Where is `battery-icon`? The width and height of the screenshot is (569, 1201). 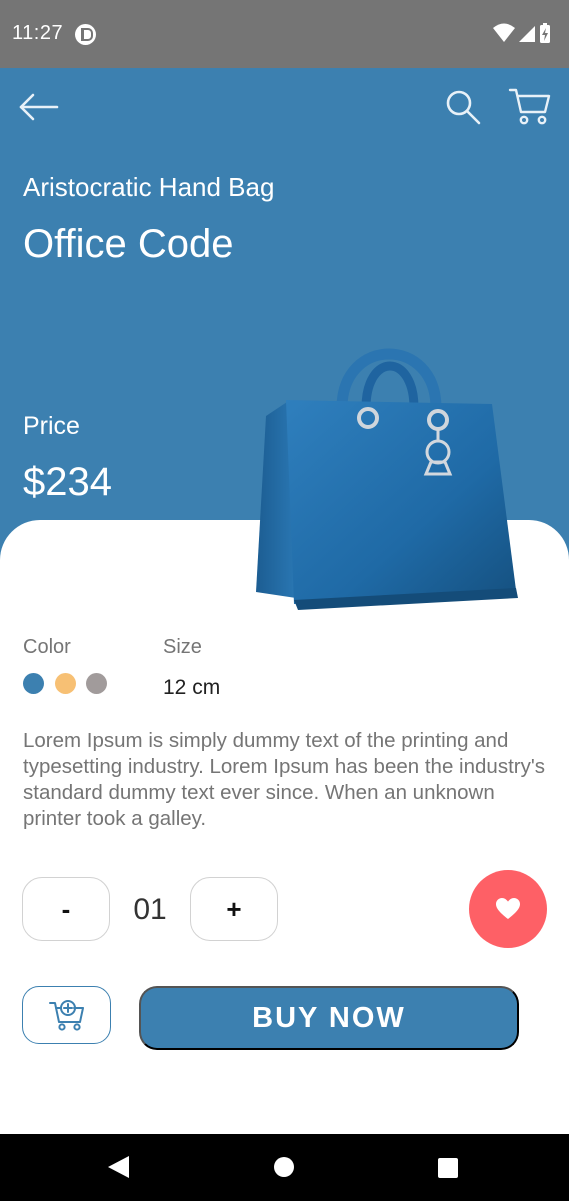
battery-icon is located at coordinates (545, 33).